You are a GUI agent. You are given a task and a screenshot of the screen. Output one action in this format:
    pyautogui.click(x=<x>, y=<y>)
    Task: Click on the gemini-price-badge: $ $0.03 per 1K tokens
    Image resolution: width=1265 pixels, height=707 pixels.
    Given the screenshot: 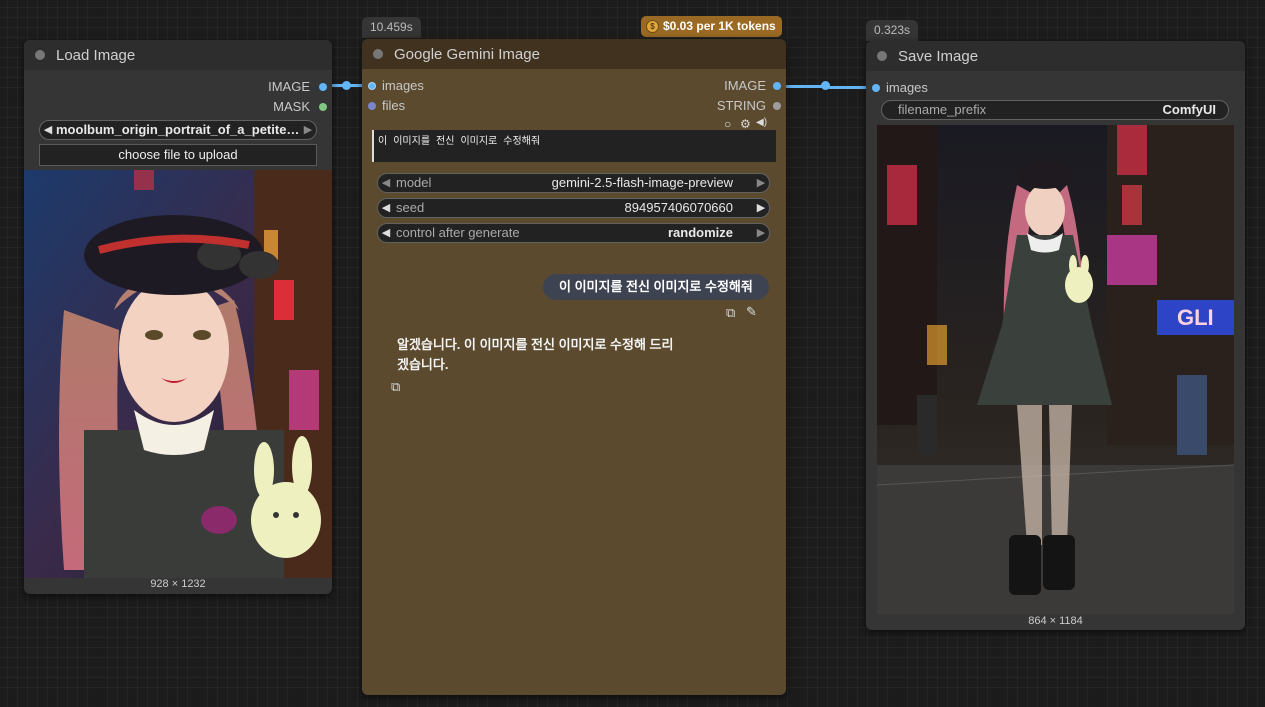 What is the action you would take?
    pyautogui.click(x=711, y=26)
    